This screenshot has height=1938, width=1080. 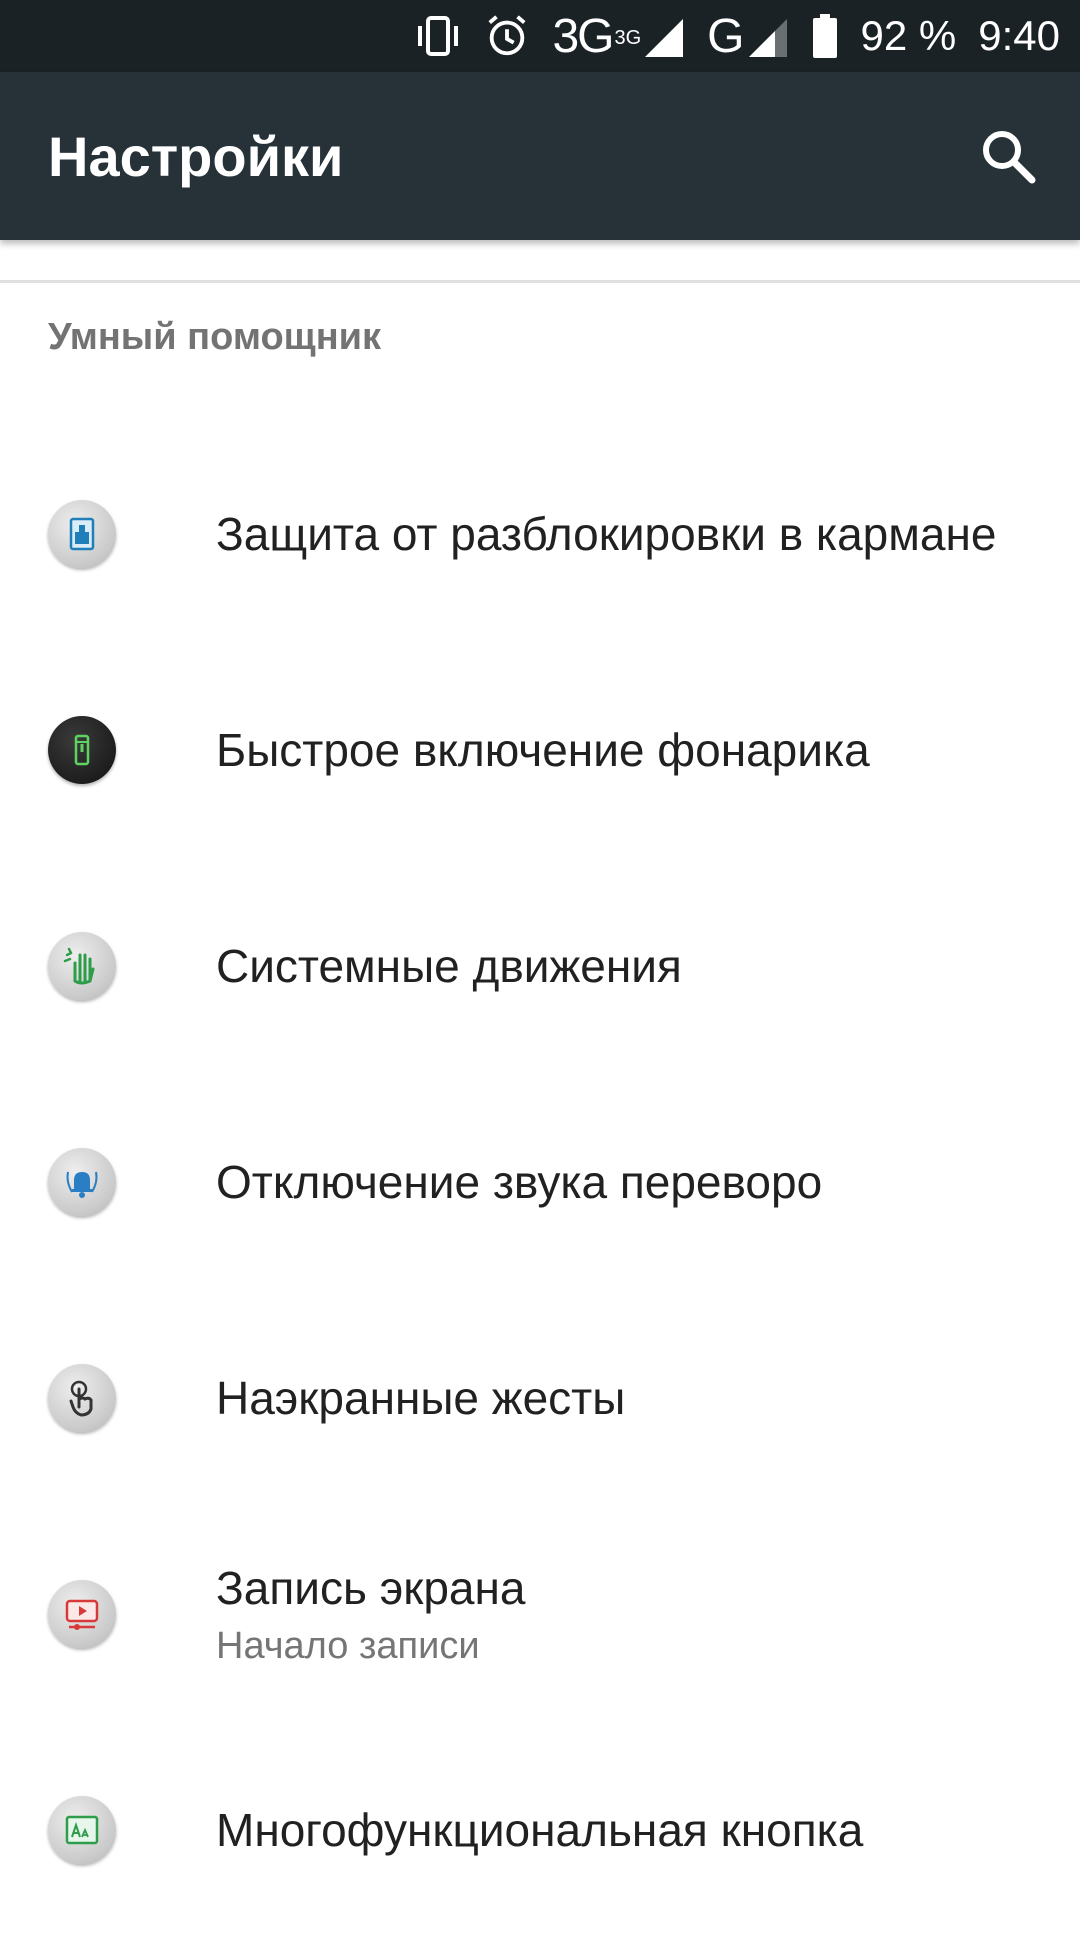 I want to click on settings-item-pocket-lock: Защита от разблокировки в кармане, so click(x=540, y=534).